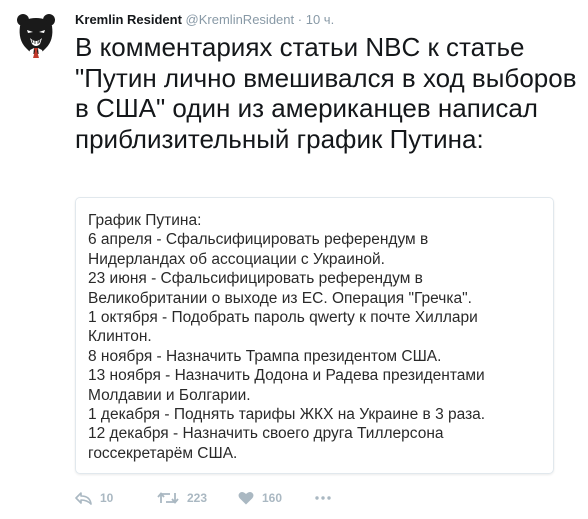 This screenshot has height=519, width=588. I want to click on more-button, so click(323, 498).